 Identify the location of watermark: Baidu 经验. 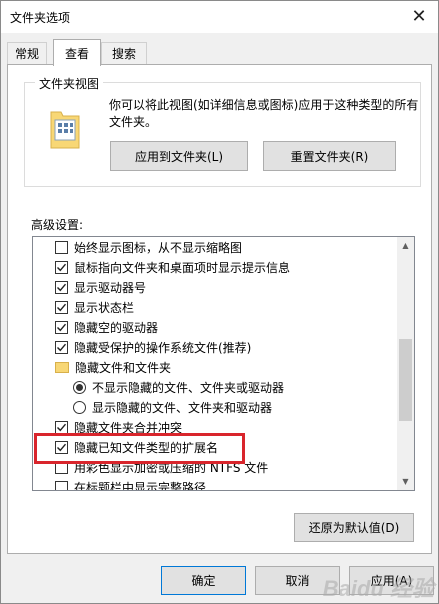
(378, 588).